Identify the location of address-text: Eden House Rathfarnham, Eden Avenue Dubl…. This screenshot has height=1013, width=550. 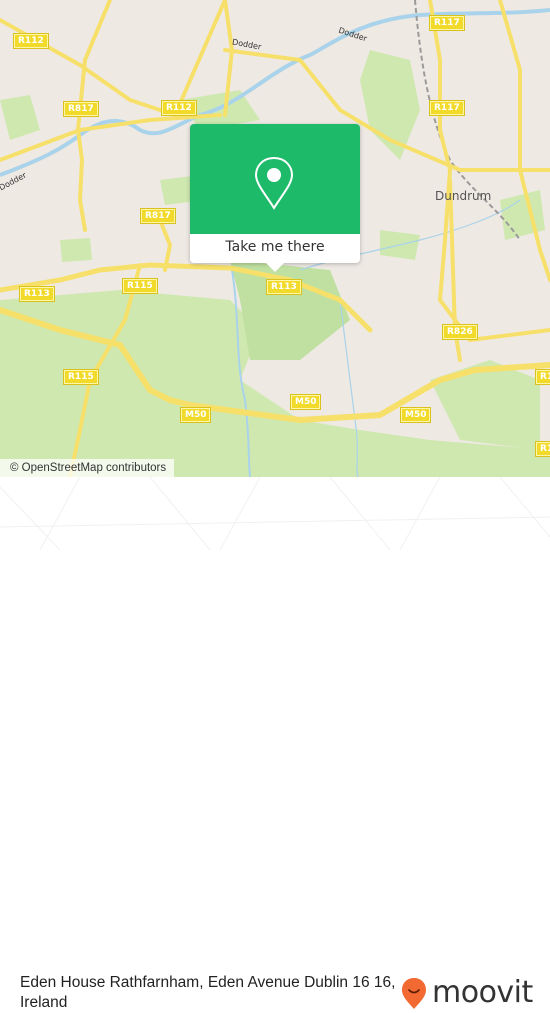
(208, 992).